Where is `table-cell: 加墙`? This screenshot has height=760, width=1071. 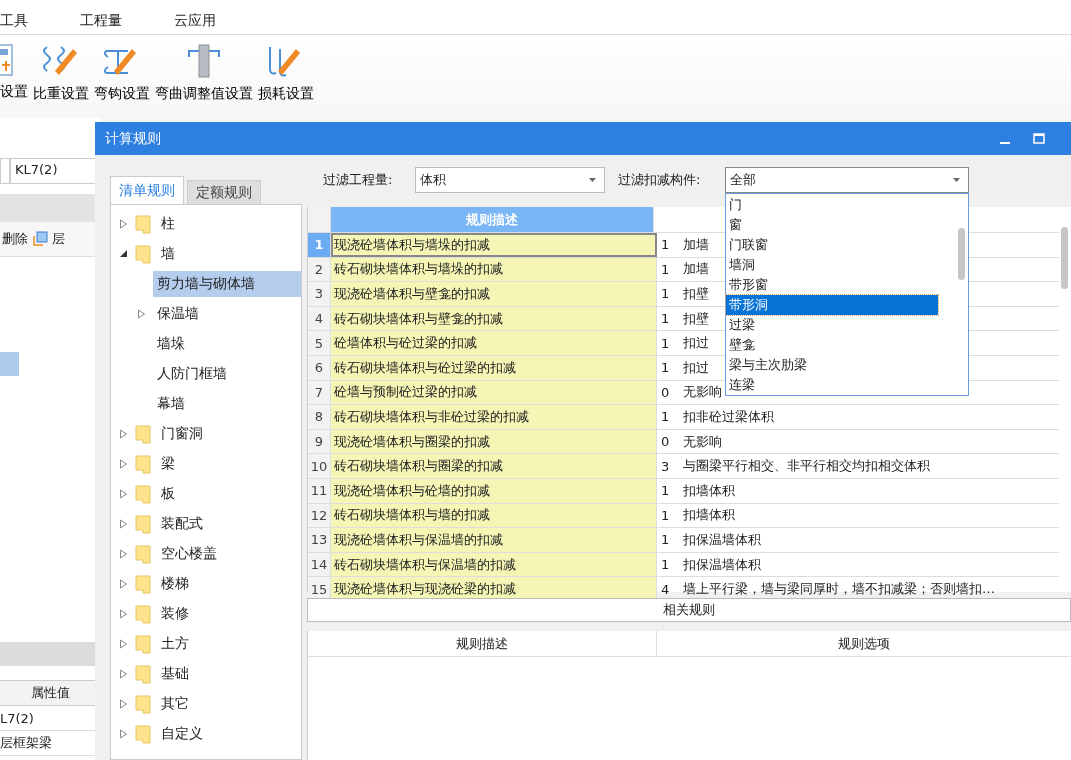
table-cell: 加墙 is located at coordinates (696, 269).